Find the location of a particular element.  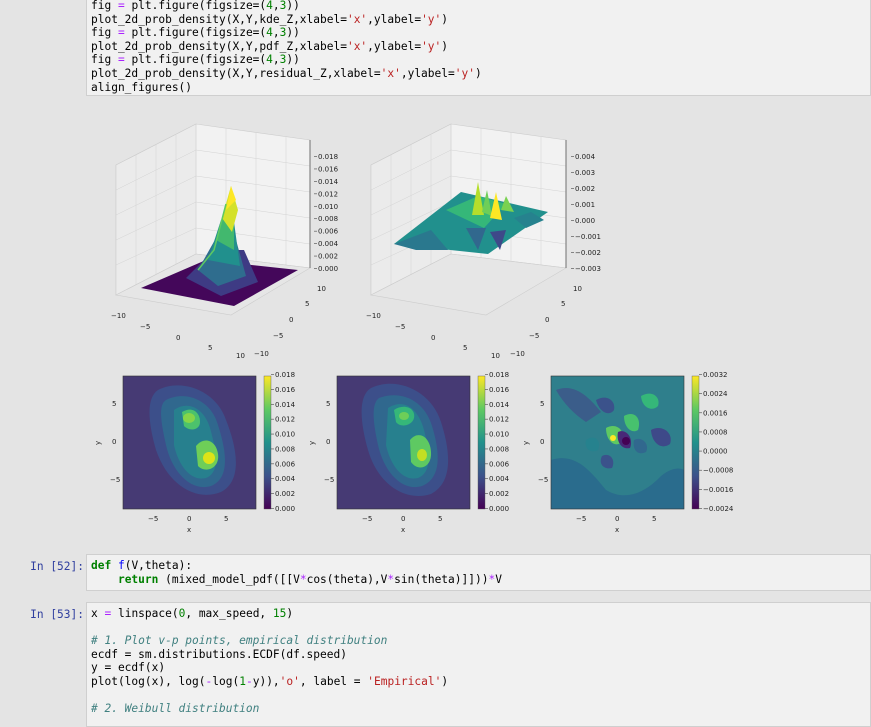

svg-text: −10 is located at coordinates (373, 316).